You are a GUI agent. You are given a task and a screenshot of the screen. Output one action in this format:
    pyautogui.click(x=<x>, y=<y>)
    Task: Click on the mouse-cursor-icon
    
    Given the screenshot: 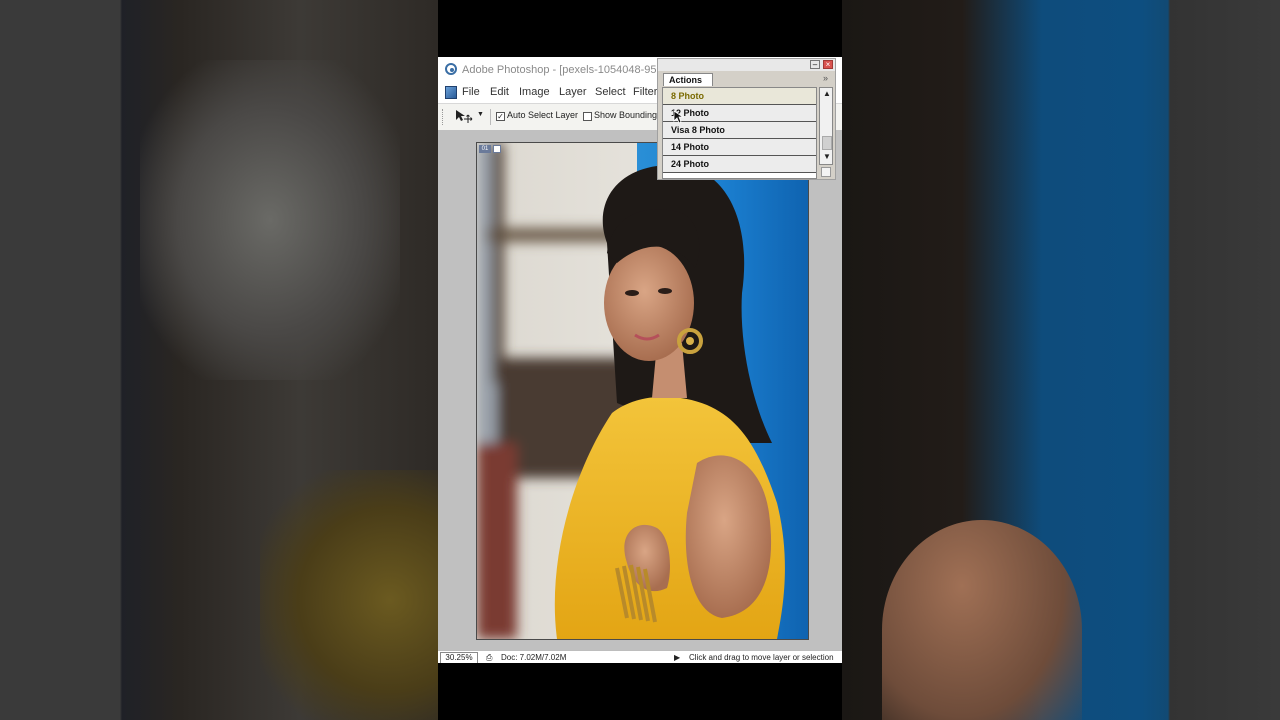 What is the action you would take?
    pyautogui.click(x=679, y=117)
    